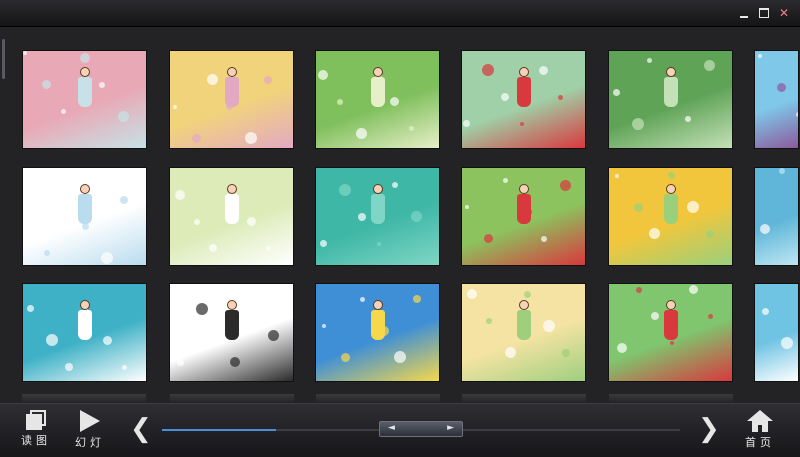  Describe the element at coordinates (760, 442) in the screenshot. I see `home-label: 首页` at that location.